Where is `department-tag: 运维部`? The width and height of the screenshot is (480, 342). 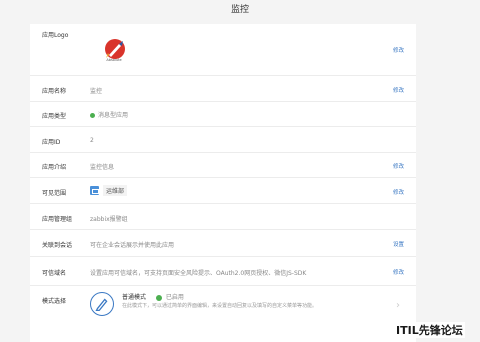
department-tag: 运维部 is located at coordinates (115, 190).